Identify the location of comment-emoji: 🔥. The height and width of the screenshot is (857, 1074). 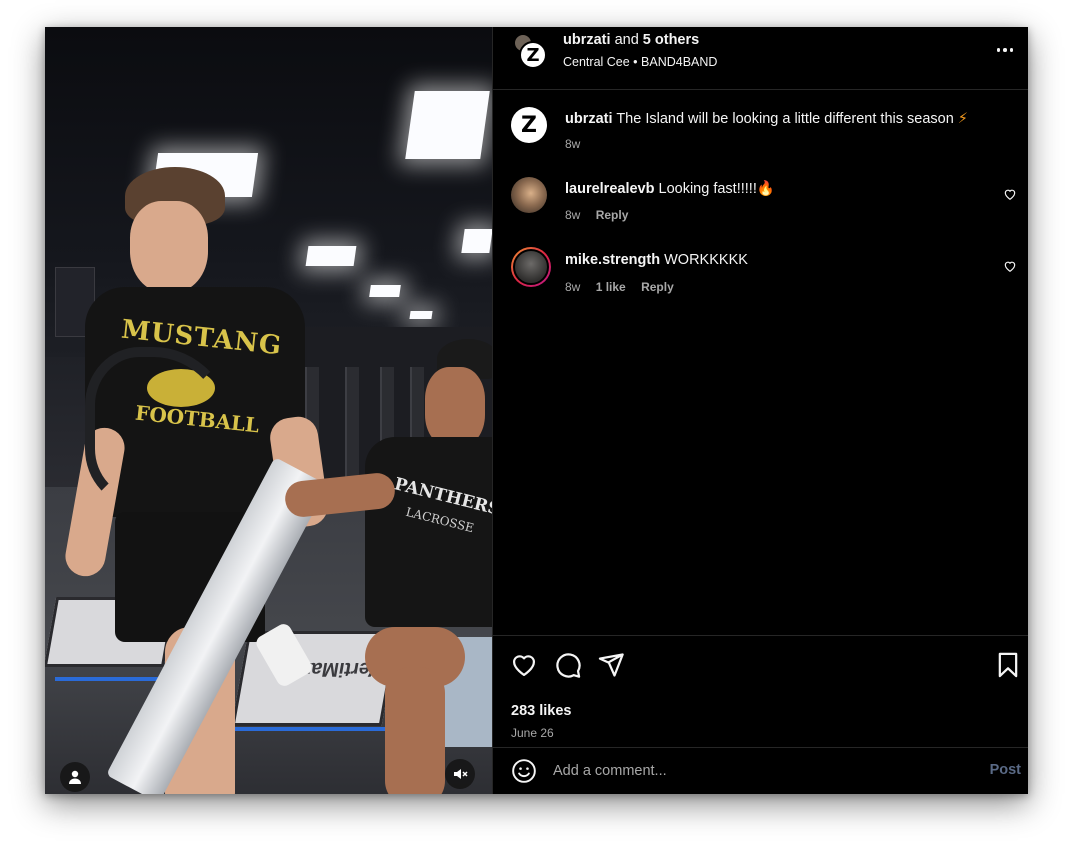
(765, 189).